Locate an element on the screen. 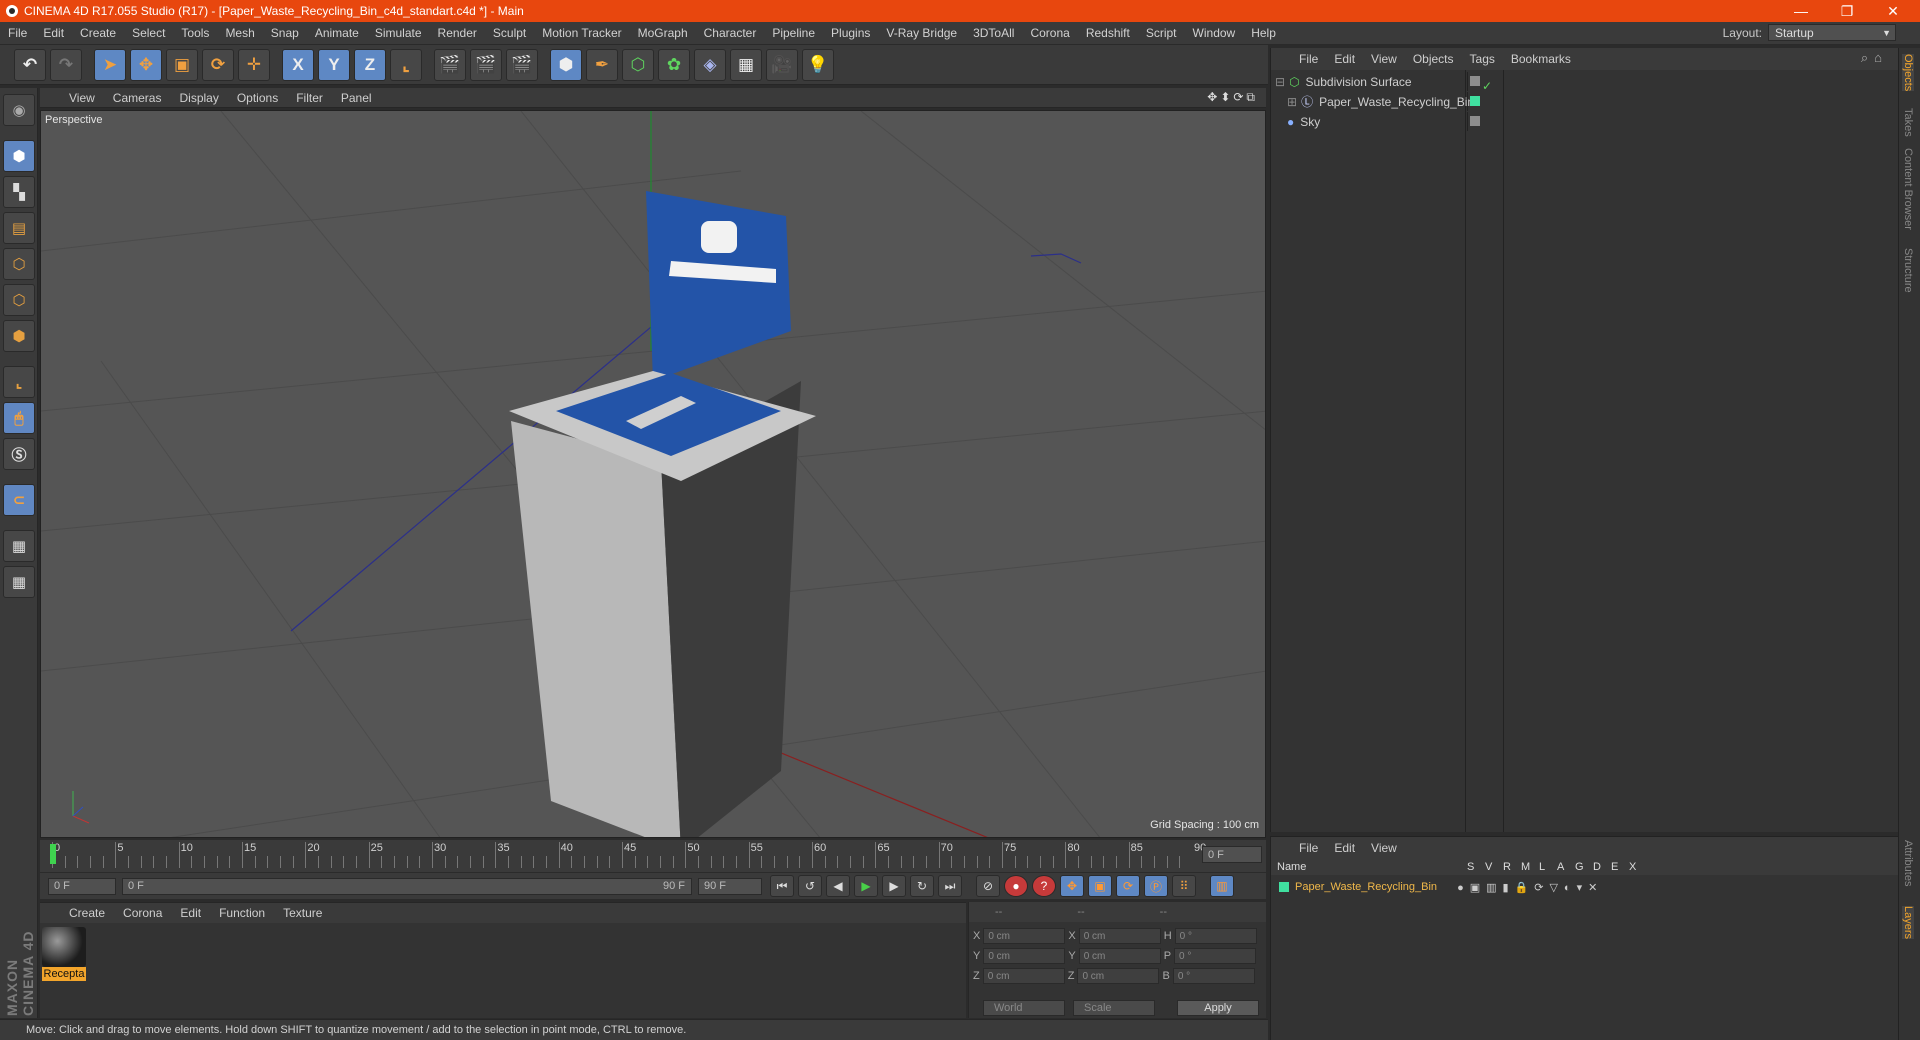 The width and height of the screenshot is (1920, 1040). object-menu-bookmarks: Bookmarks is located at coordinates (1541, 59).